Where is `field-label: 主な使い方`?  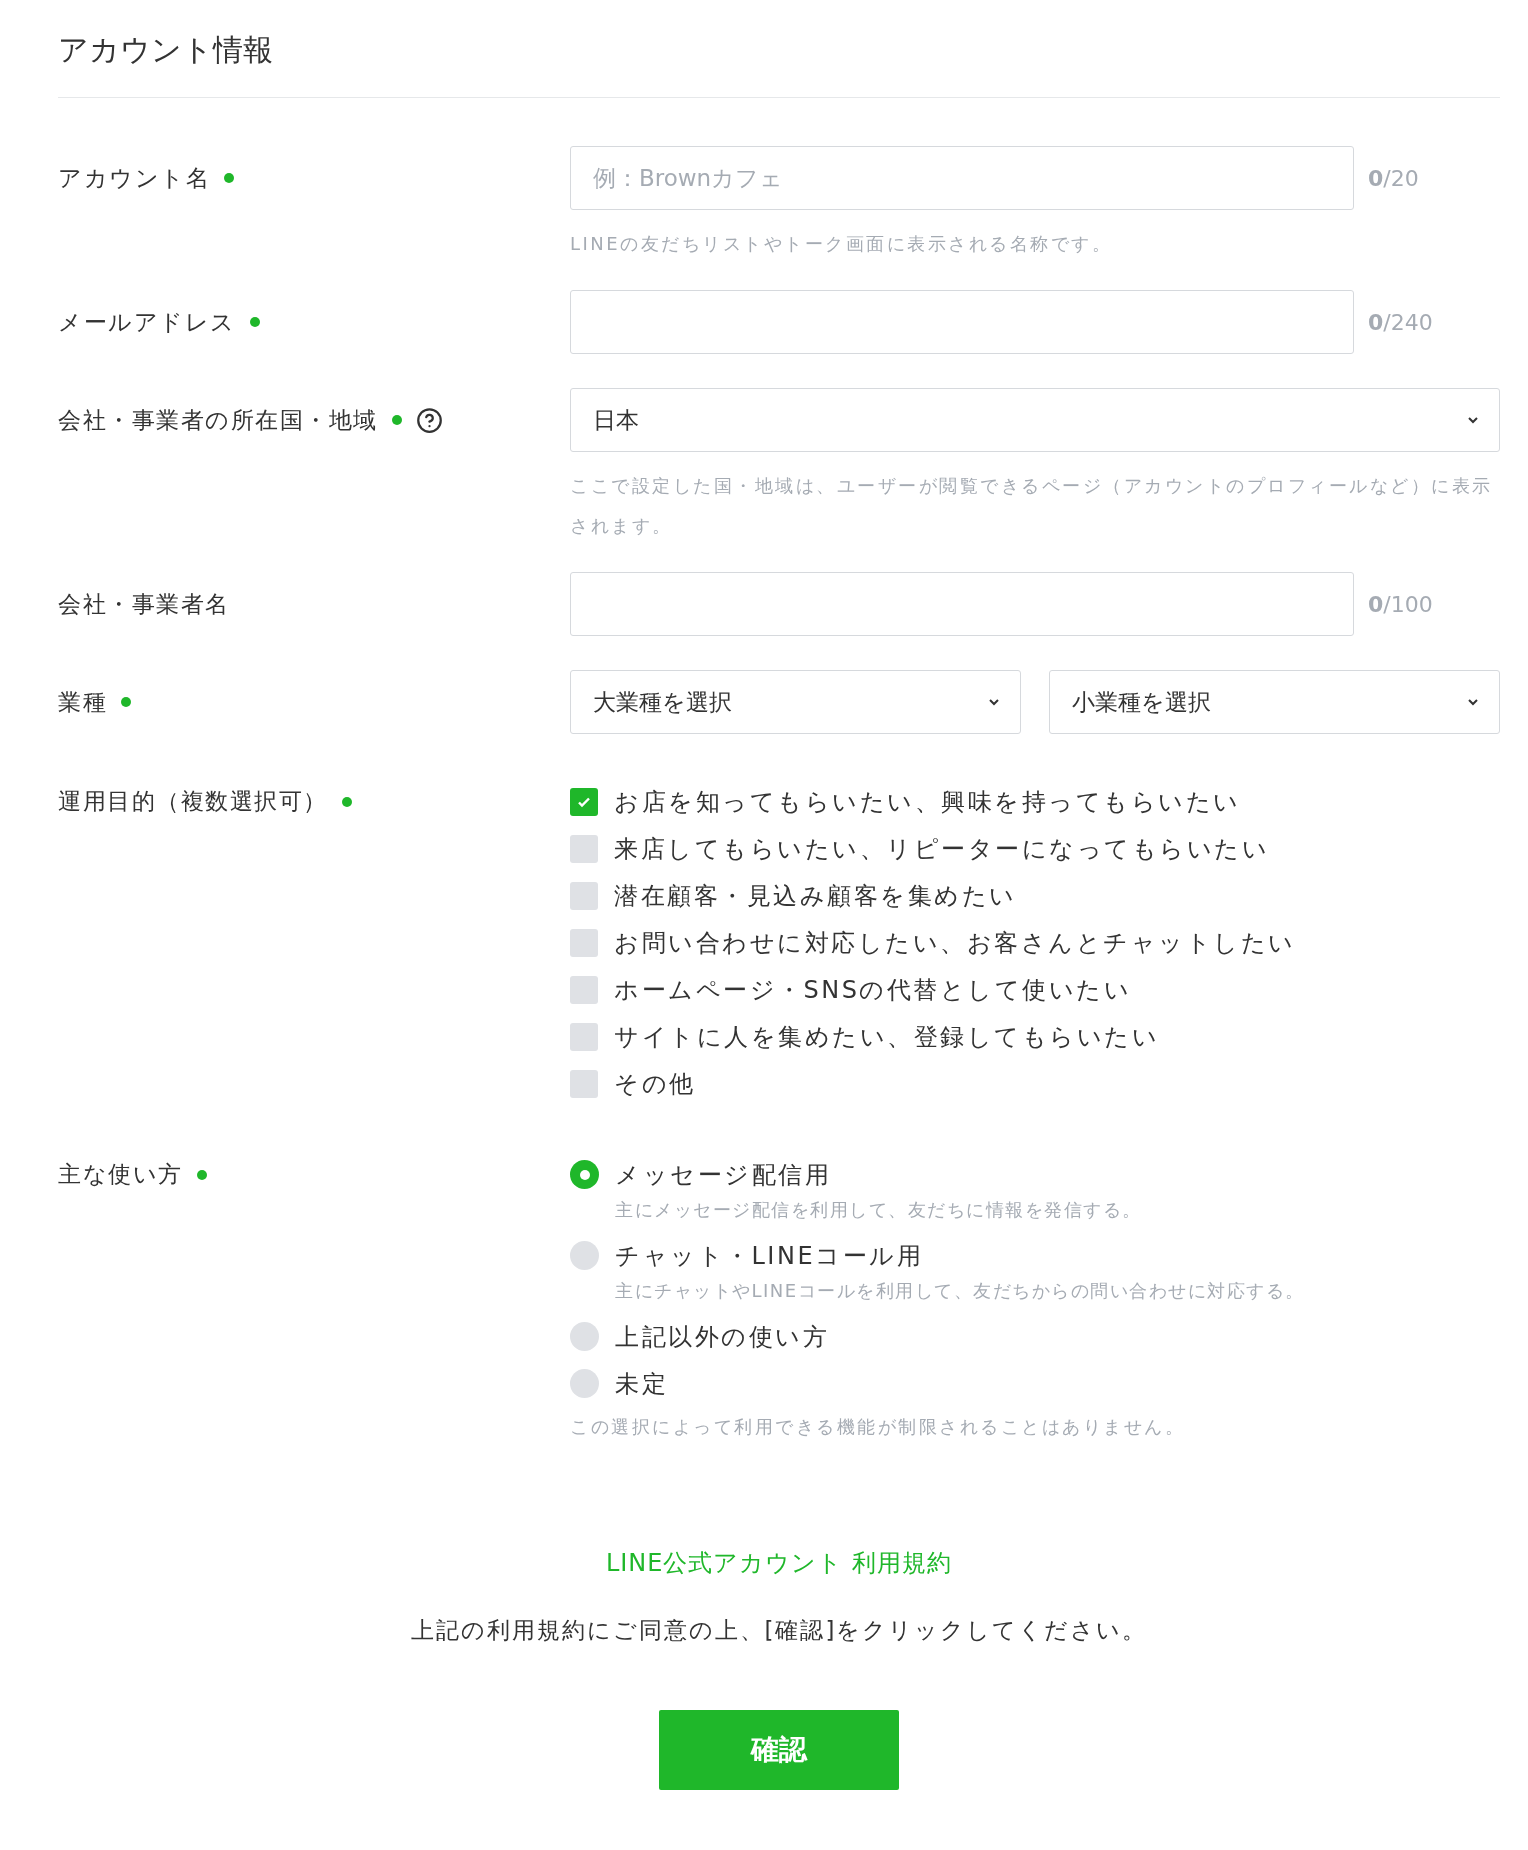 field-label: 主な使い方 is located at coordinates (120, 1174).